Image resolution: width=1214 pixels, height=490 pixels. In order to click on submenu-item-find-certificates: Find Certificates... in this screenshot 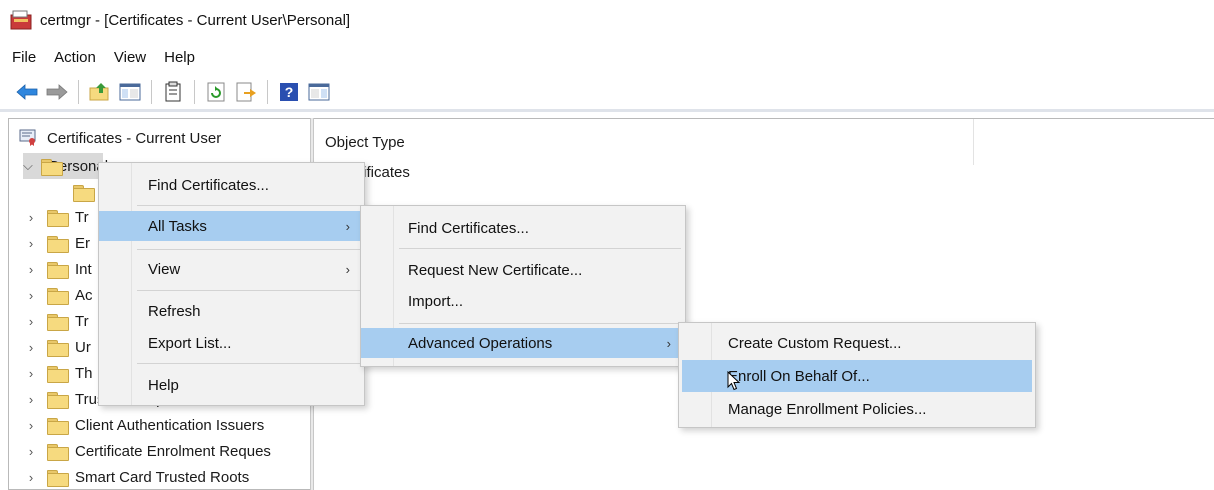, I will do `click(523, 228)`.